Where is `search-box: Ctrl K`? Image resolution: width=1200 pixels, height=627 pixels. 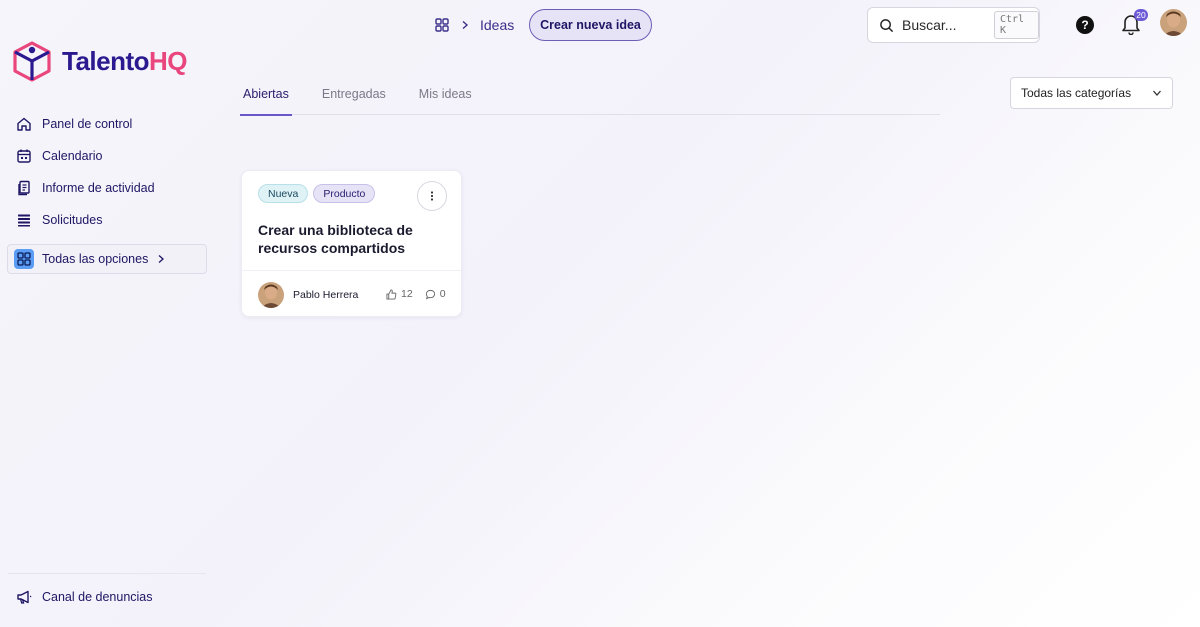
search-box: Ctrl K is located at coordinates (953, 25).